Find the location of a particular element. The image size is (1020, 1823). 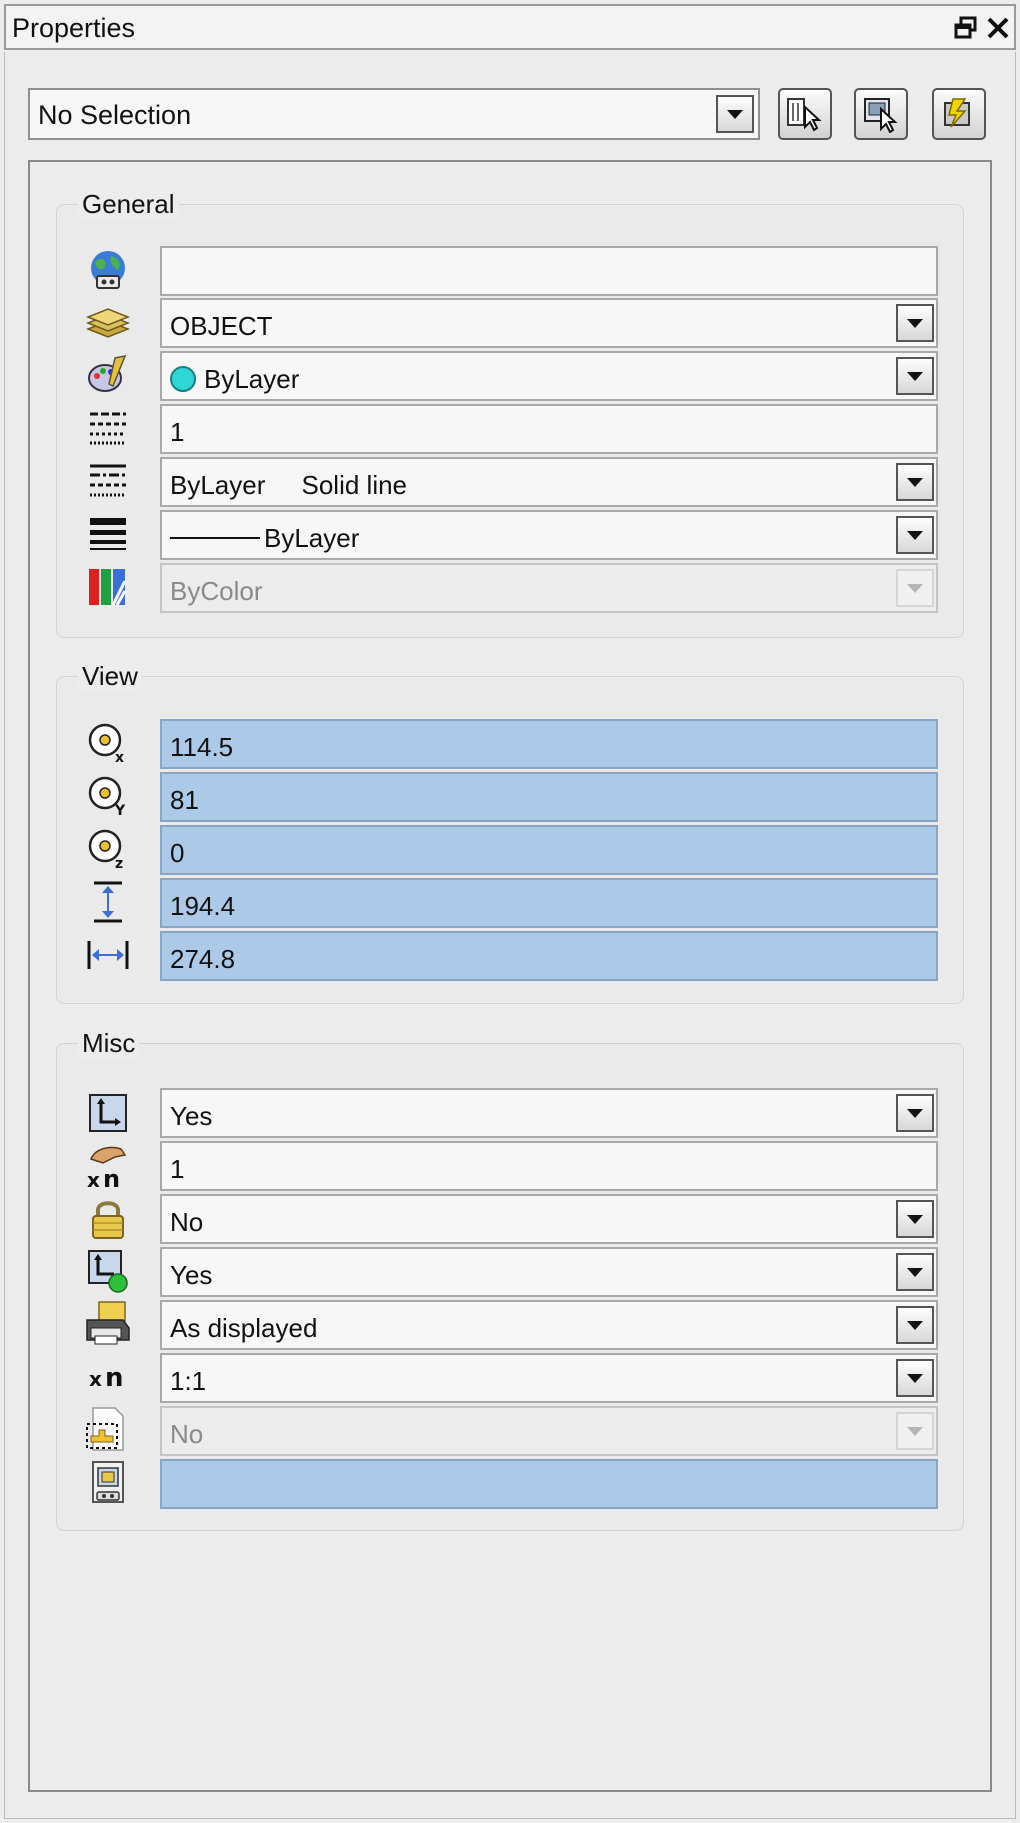

misc-row-6: No is located at coordinates (549, 1431).